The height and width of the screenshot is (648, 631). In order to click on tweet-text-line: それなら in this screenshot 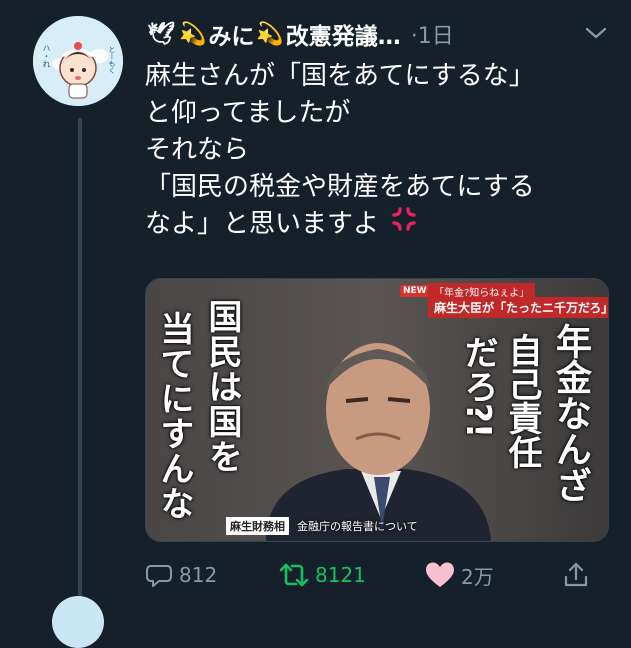, I will do `click(197, 150)`.